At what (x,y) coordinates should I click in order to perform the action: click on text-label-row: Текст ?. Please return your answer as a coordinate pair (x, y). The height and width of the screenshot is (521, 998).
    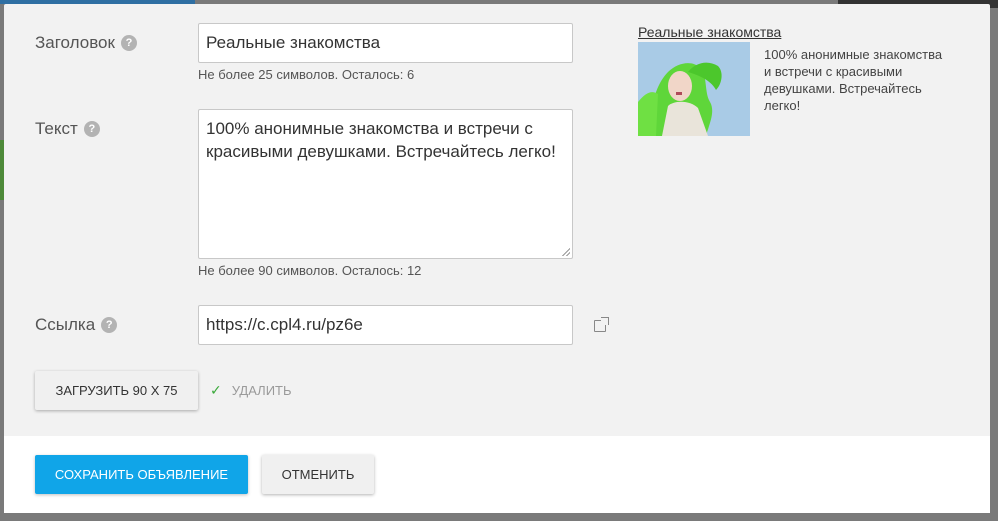
    Looking at the image, I should click on (67, 129).